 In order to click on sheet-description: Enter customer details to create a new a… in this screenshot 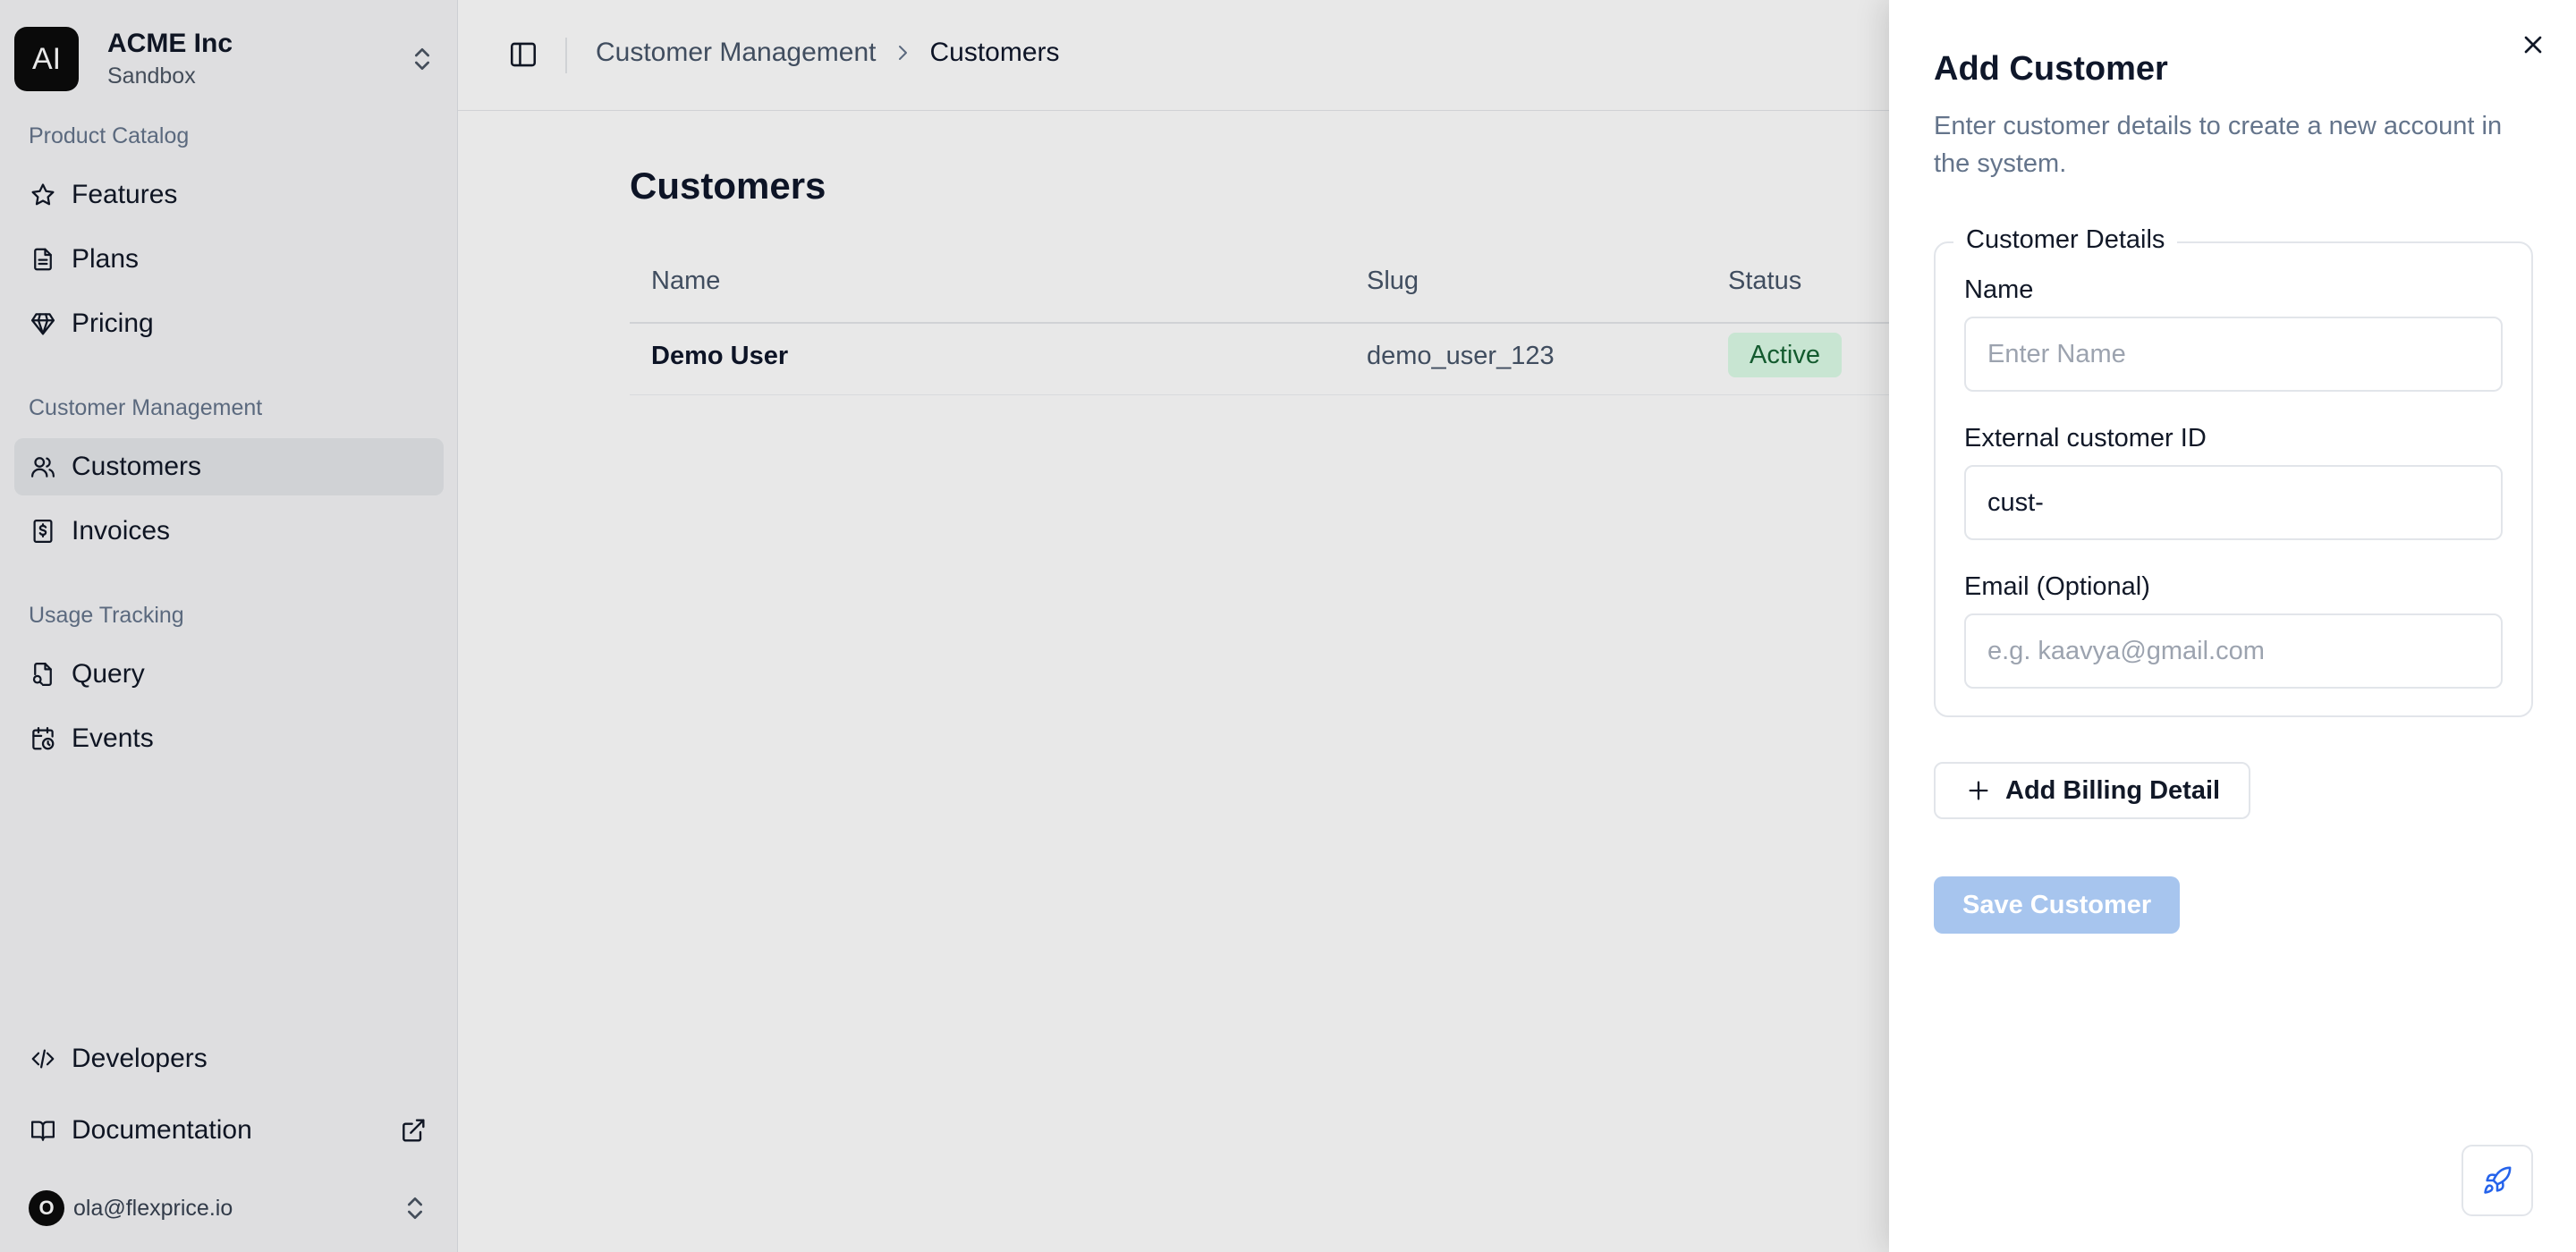, I will do `click(2218, 145)`.